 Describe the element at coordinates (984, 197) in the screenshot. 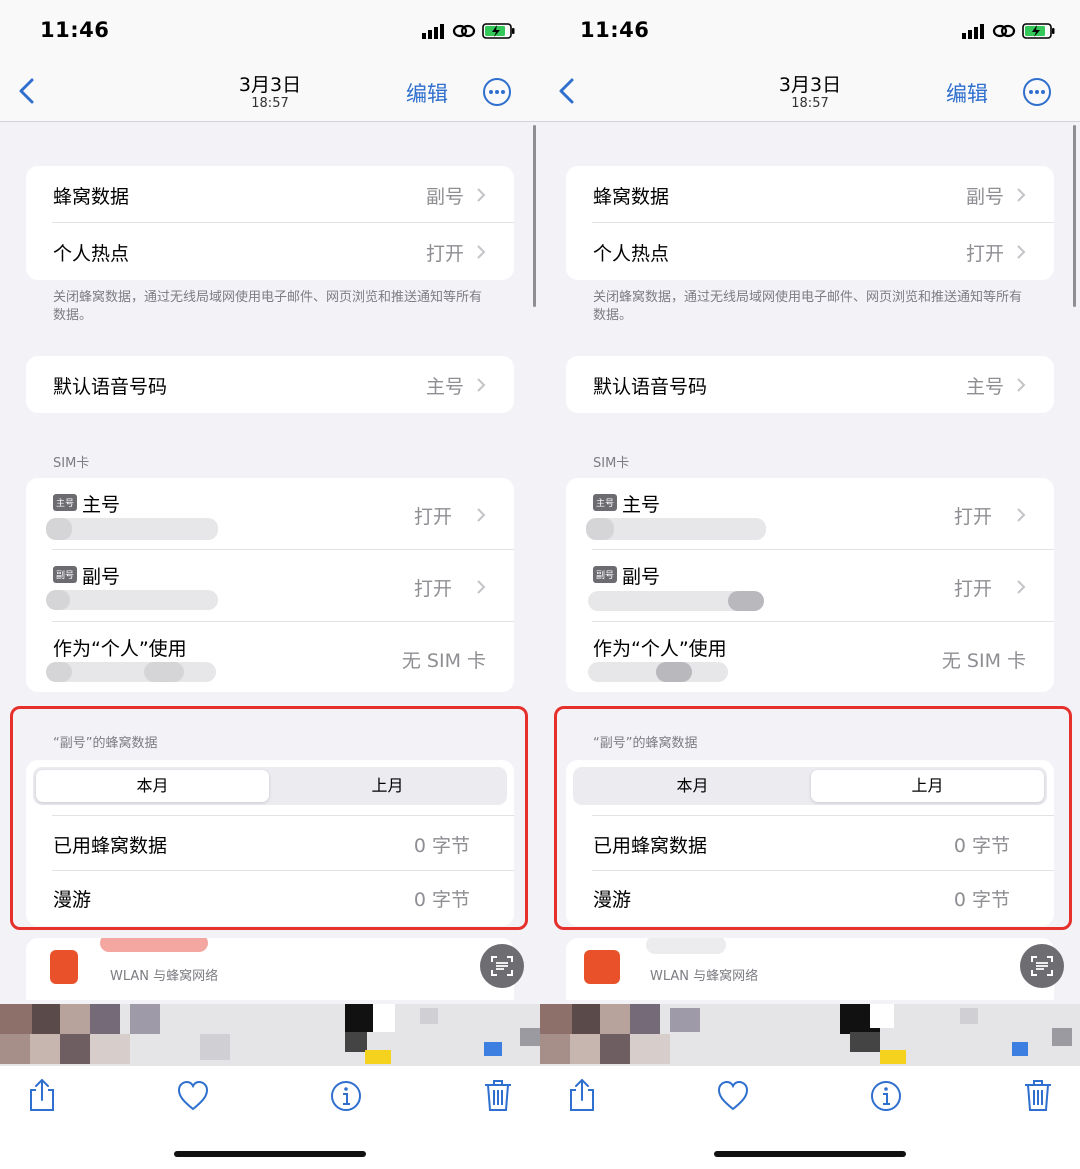

I see `cellular-data-value: 副号` at that location.